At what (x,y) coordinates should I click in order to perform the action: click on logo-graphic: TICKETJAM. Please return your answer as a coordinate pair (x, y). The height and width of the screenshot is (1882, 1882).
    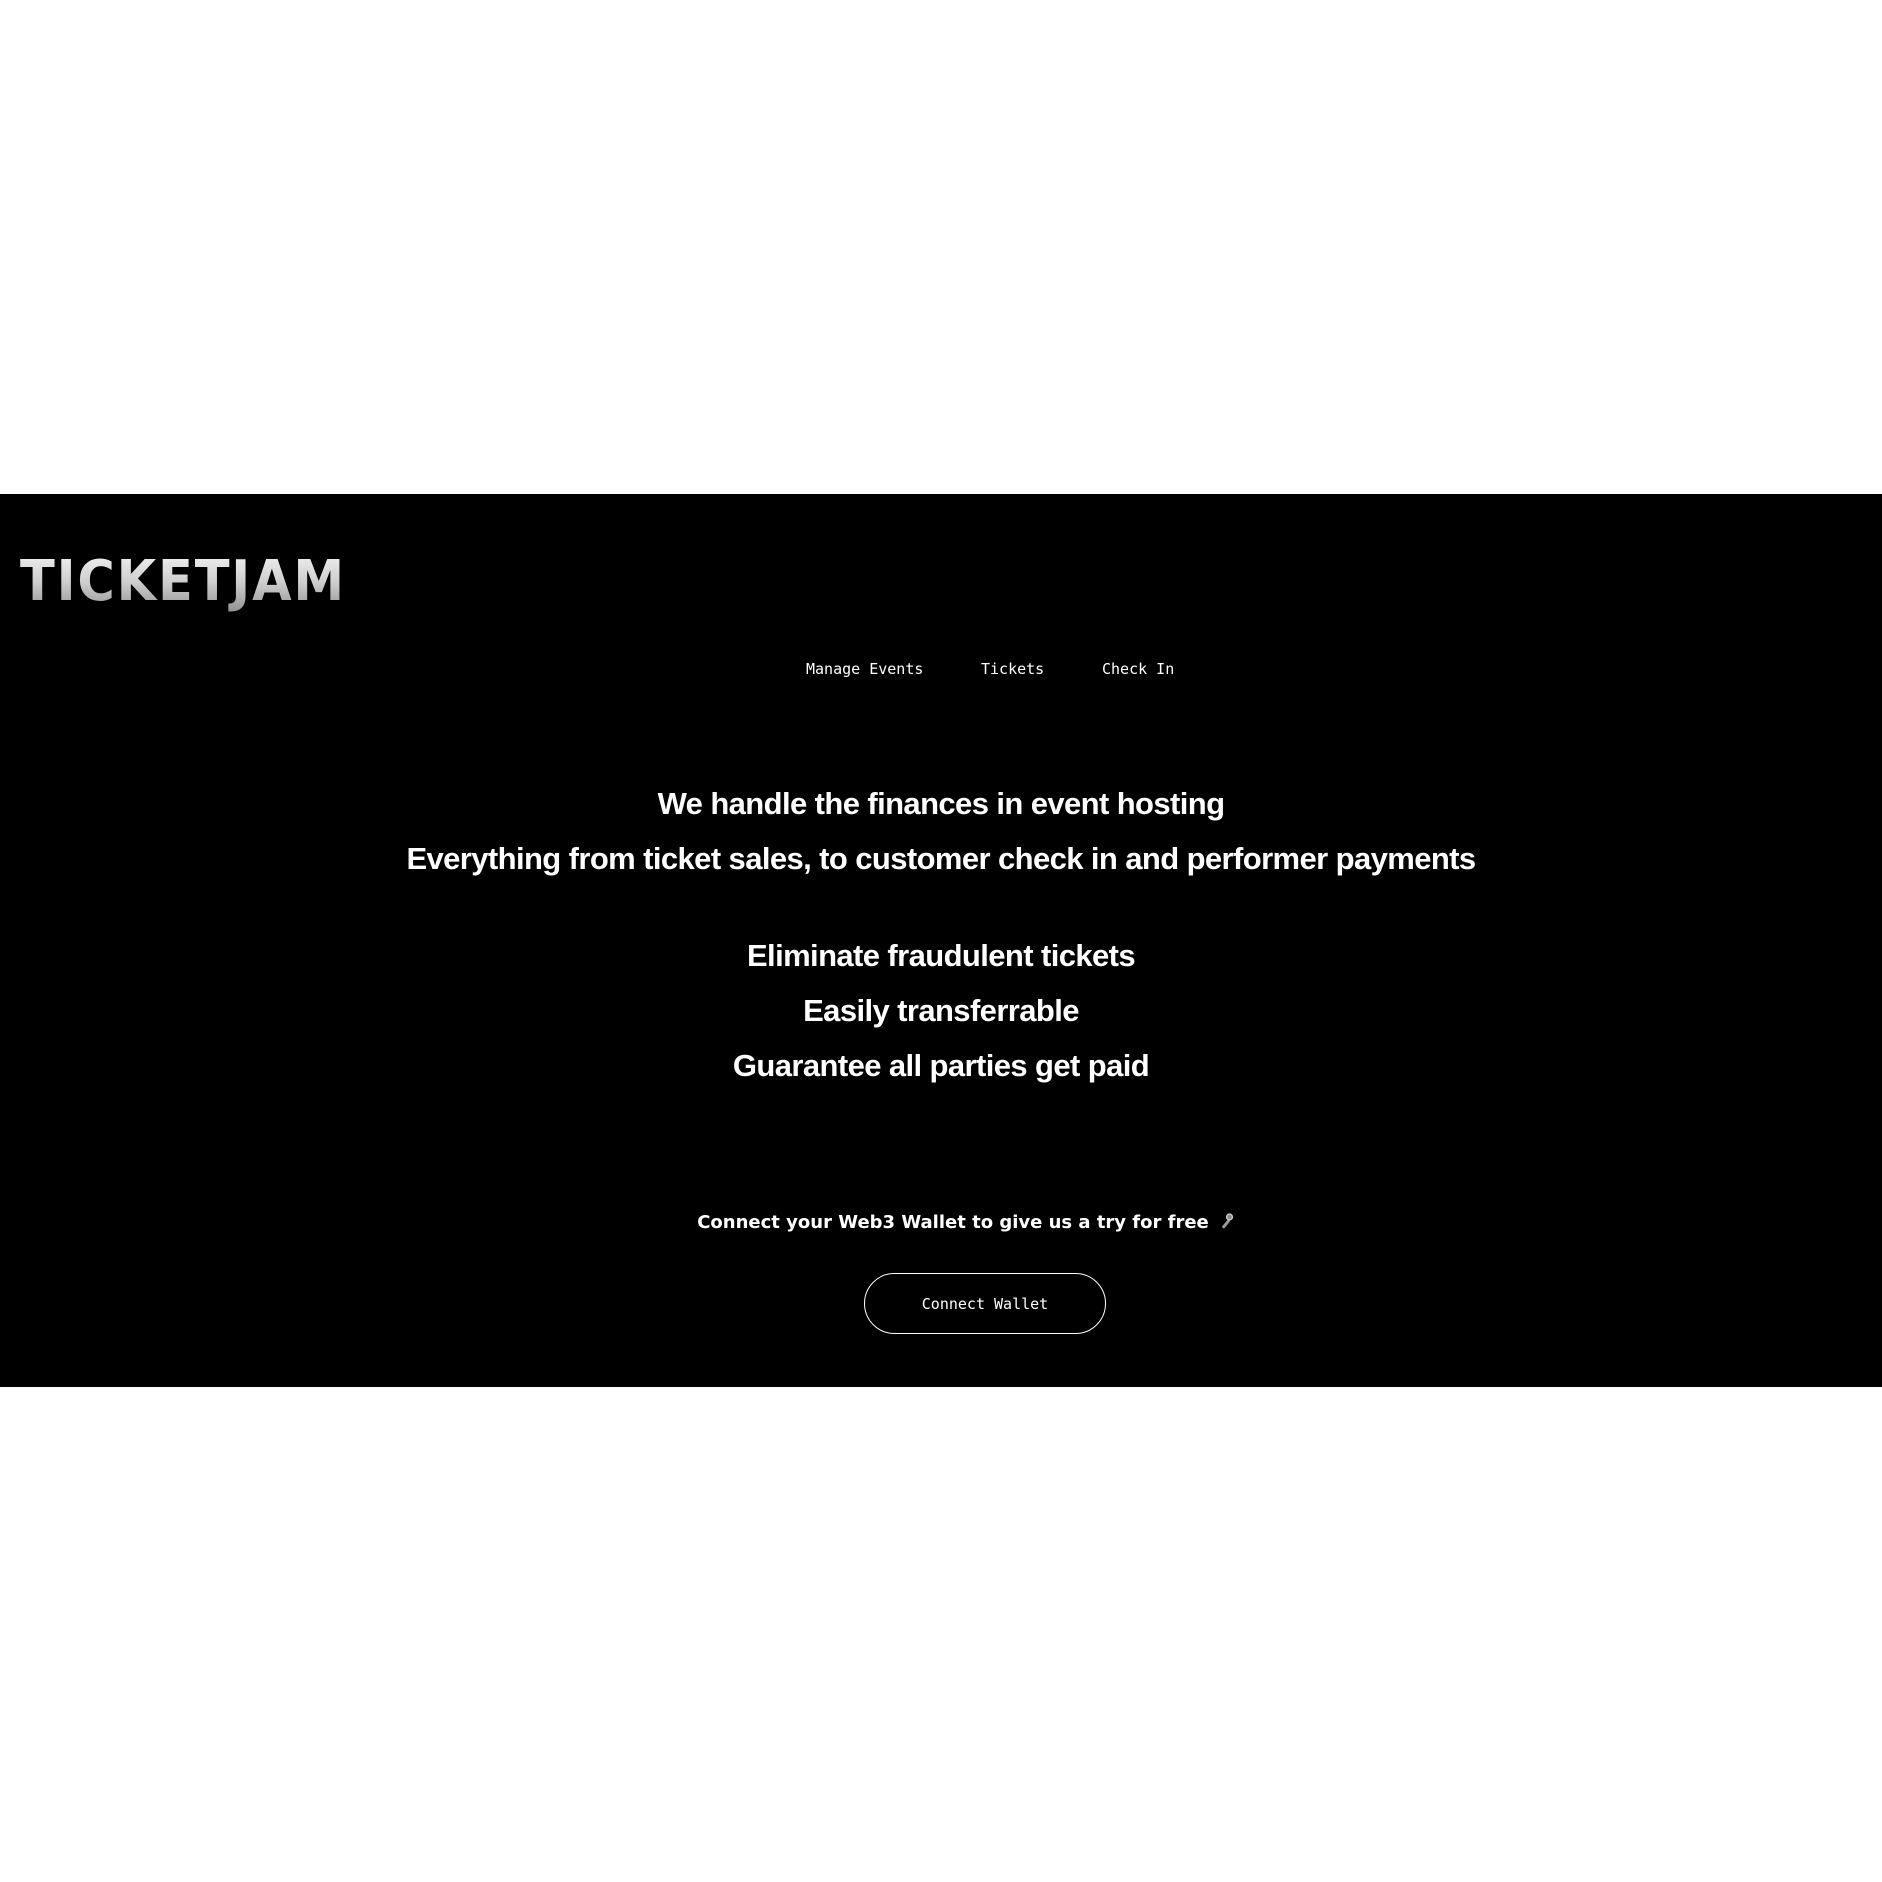
    Looking at the image, I should click on (183, 582).